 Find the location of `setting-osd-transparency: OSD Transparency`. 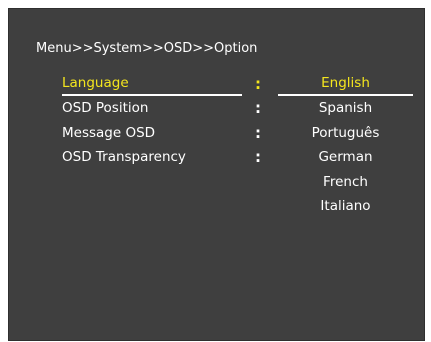

setting-osd-transparency: OSD Transparency is located at coordinates (152, 157).